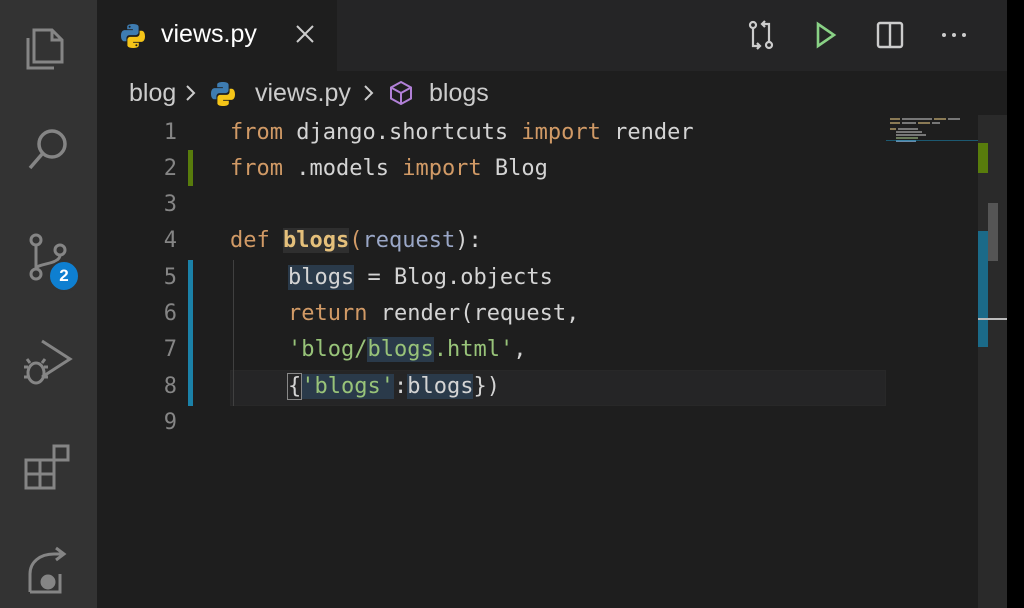 This screenshot has width=1024, height=608. Describe the element at coordinates (209, 34) in the screenshot. I see `tab-title: views.py` at that location.